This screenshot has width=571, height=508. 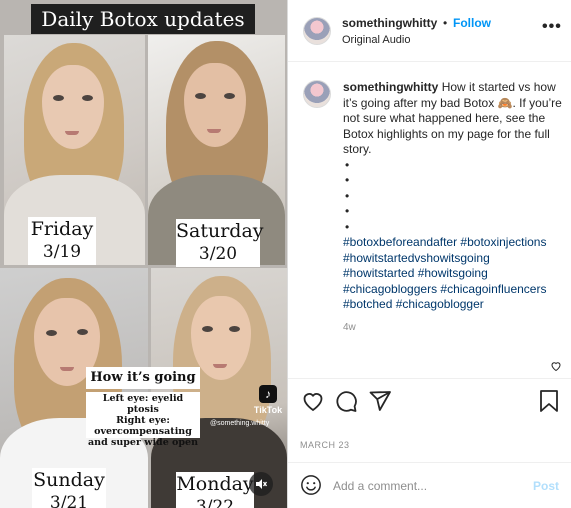 I want to click on day-date: 3/22, so click(x=215, y=502).